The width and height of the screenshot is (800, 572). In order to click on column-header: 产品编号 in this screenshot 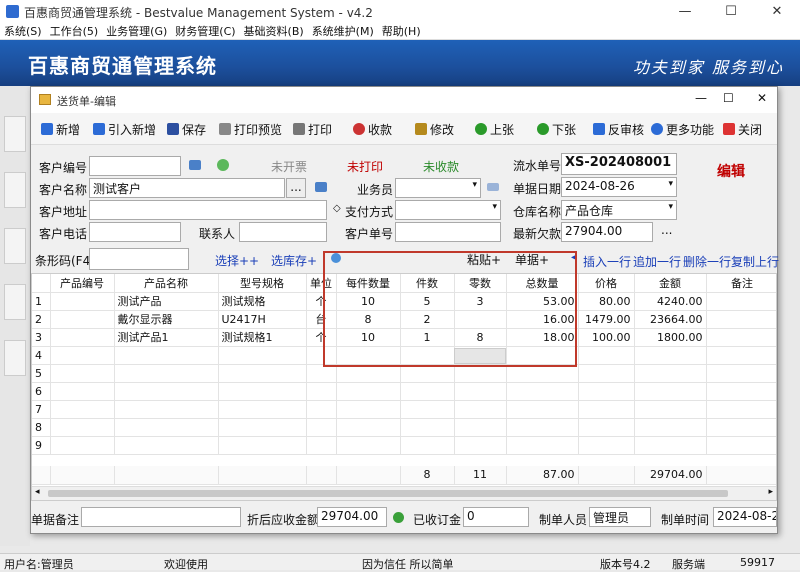, I will do `click(82, 283)`.